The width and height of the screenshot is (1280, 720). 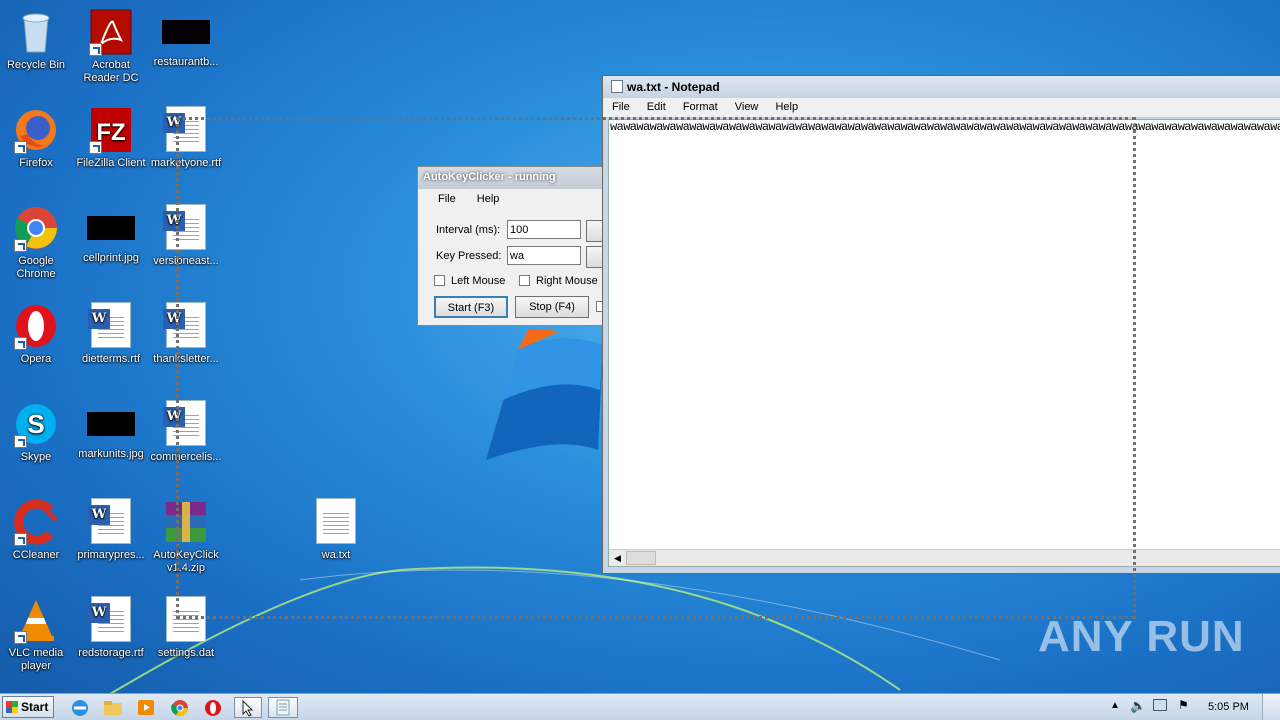 I want to click on desktop-icon-markunits: markunits.jpg, so click(x=111, y=430).